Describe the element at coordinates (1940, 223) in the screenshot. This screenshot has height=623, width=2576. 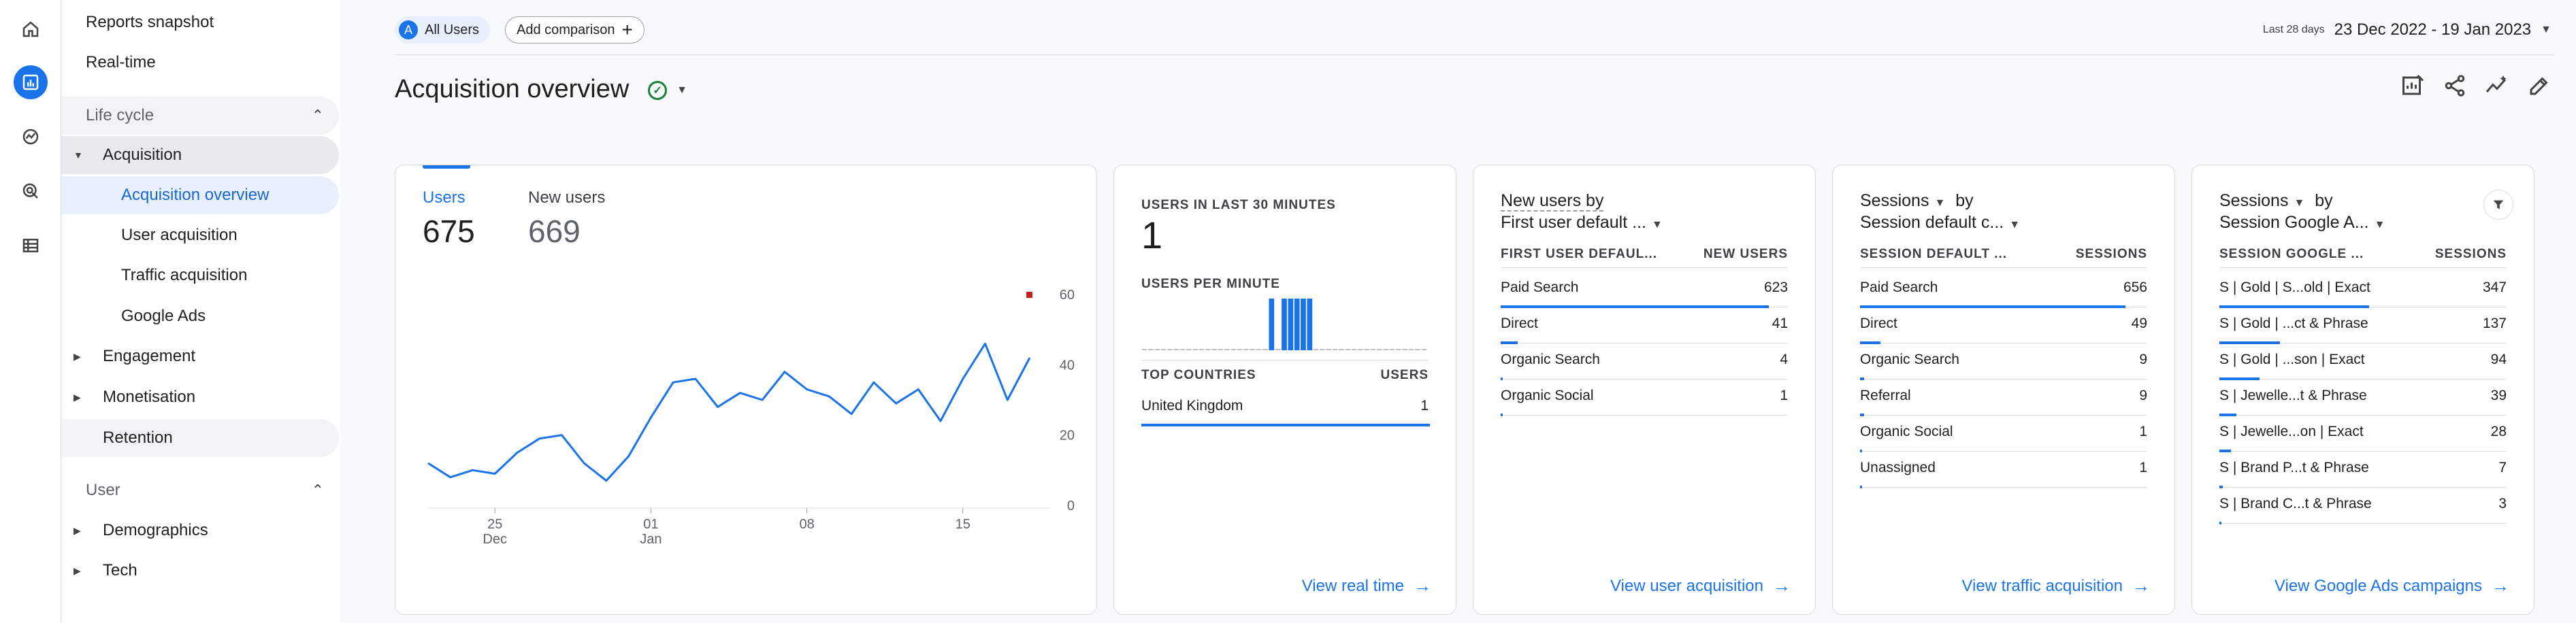
I see `dimension-selector: Session default c... ▼` at that location.